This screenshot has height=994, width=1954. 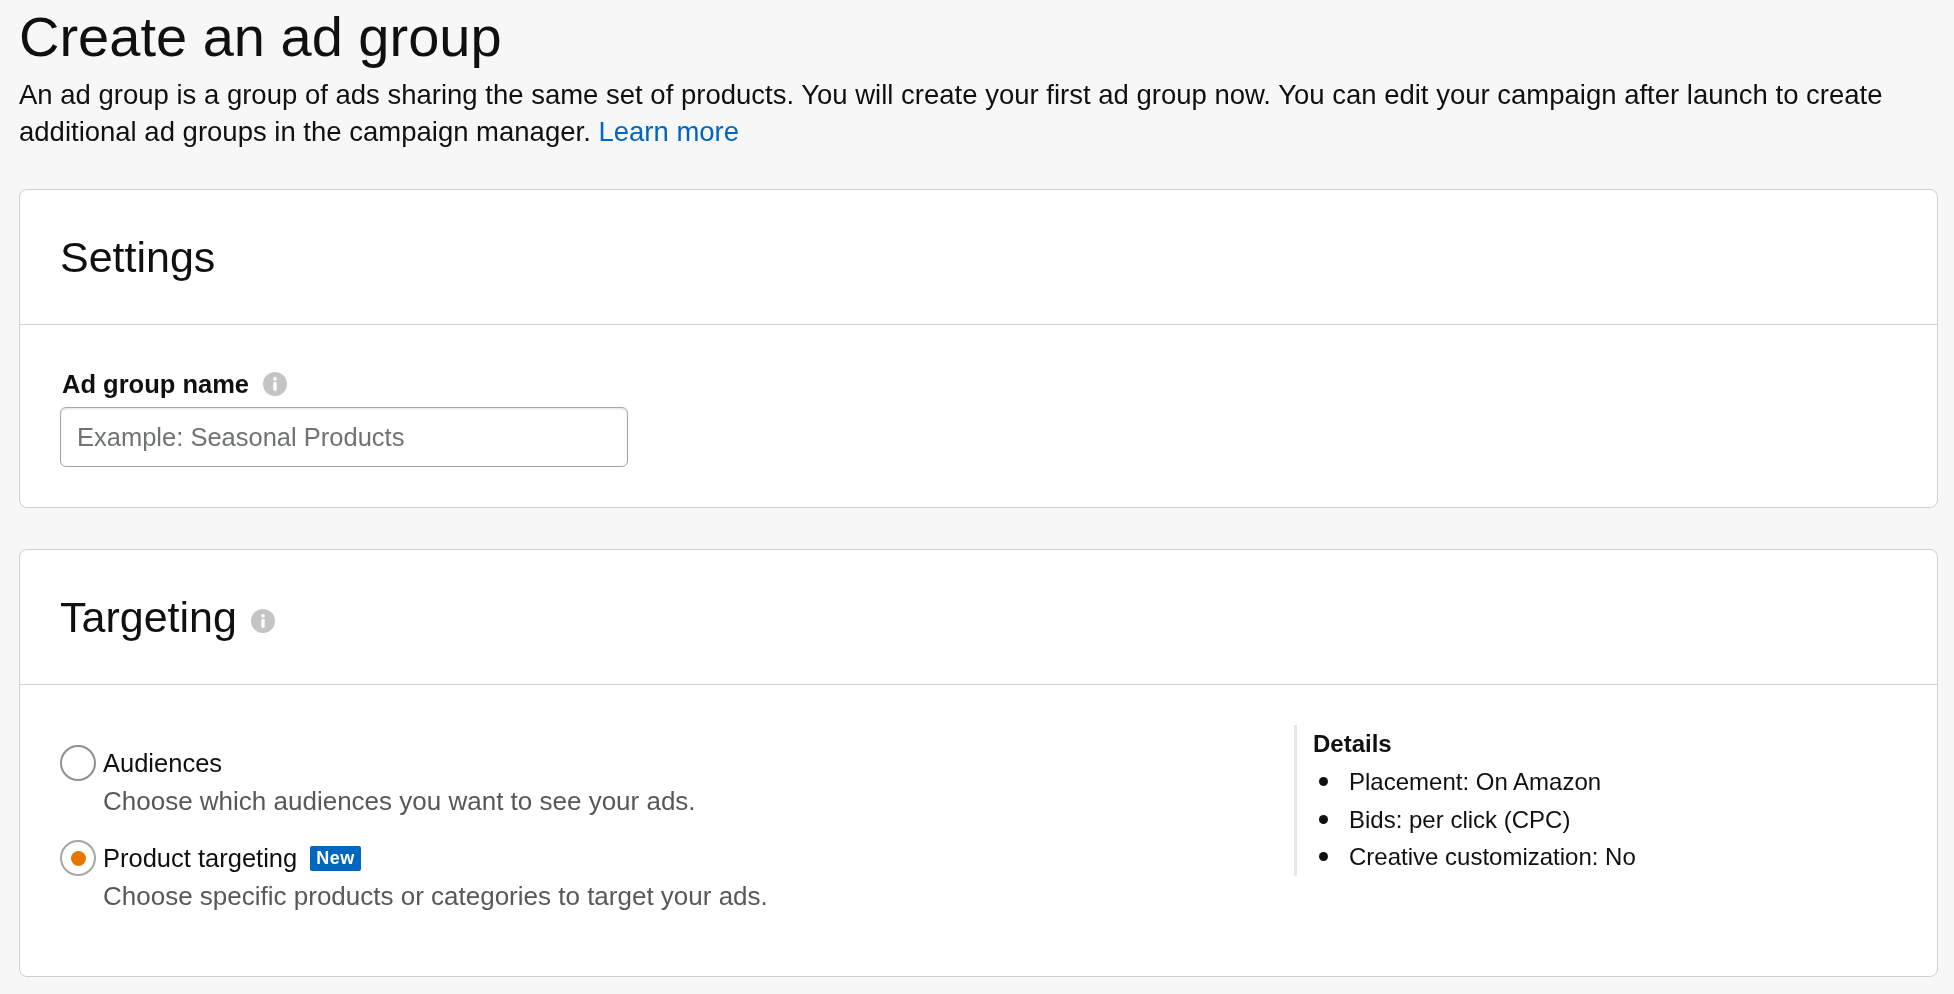 I want to click on detail-item: Creative customization: No, so click(x=1492, y=857).